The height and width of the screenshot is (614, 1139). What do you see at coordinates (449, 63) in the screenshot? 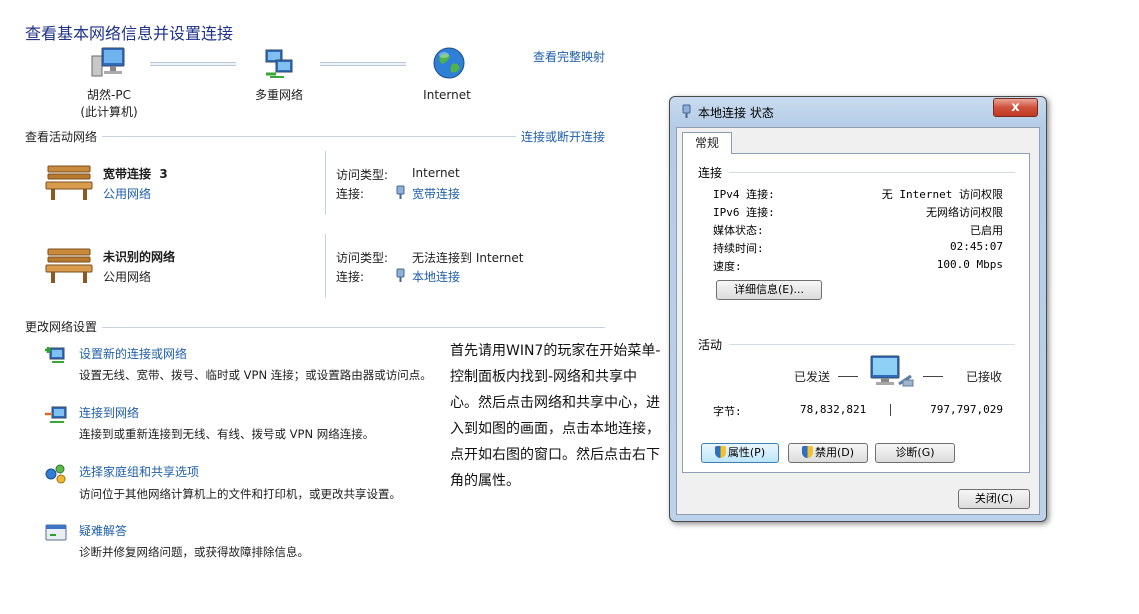
I see `globe-icon` at bounding box center [449, 63].